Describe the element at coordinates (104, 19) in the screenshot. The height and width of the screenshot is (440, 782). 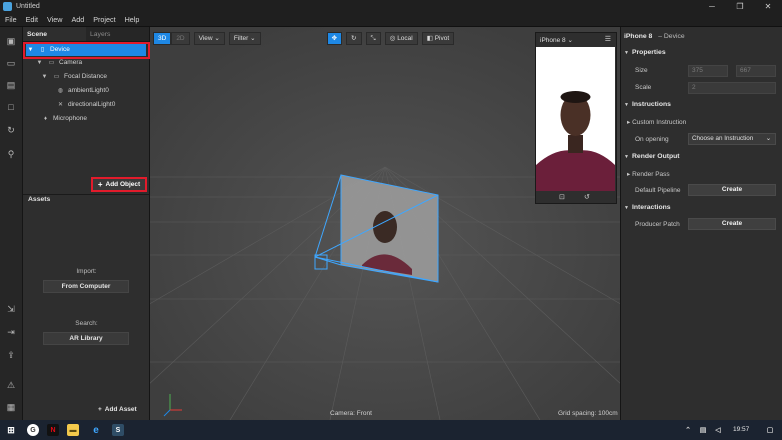
I see `menu-project: Project` at that location.